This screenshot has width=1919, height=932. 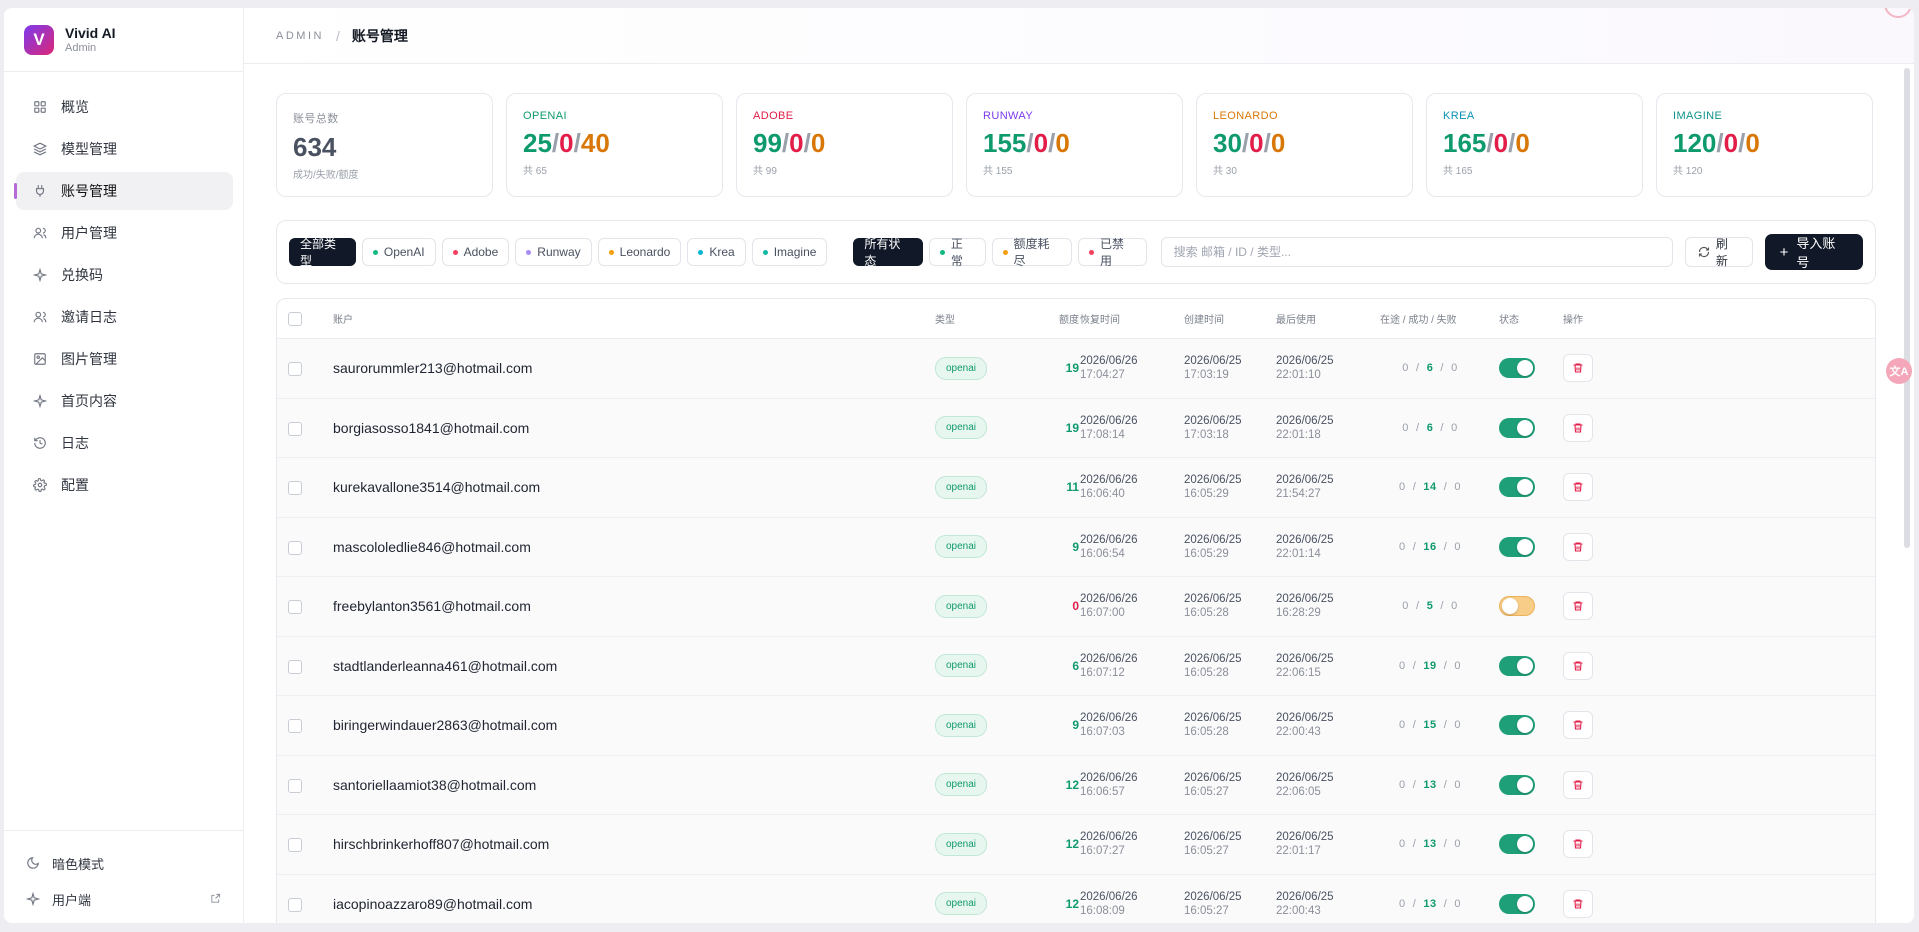 What do you see at coordinates (1074, 143) in the screenshot?
I see `stat-value: 155/0/0` at bounding box center [1074, 143].